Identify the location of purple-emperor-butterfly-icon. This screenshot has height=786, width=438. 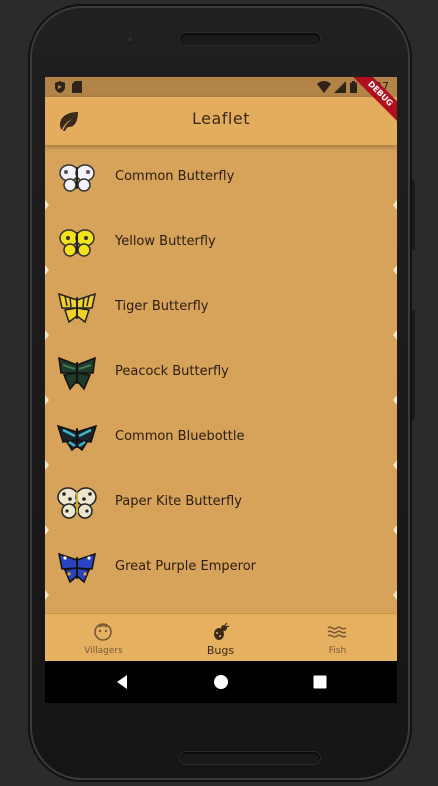
(77, 568).